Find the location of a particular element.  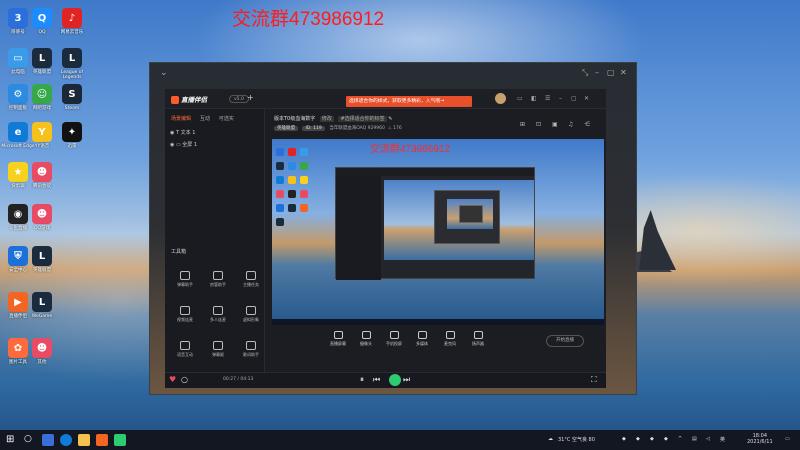

promo-banner: 选择适合你的样式，获取更多精彩，入气哦→ is located at coordinates (409, 101).